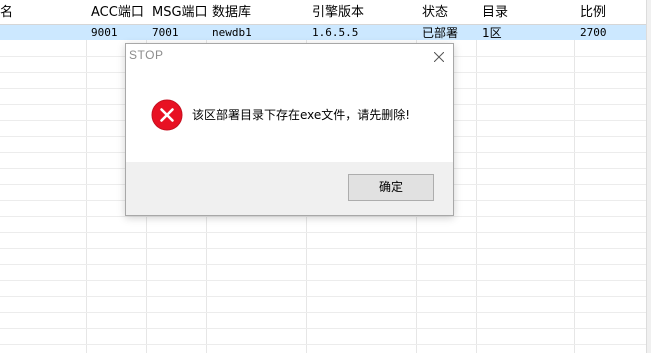  What do you see at coordinates (167, 115) in the screenshot?
I see `error-icon` at bounding box center [167, 115].